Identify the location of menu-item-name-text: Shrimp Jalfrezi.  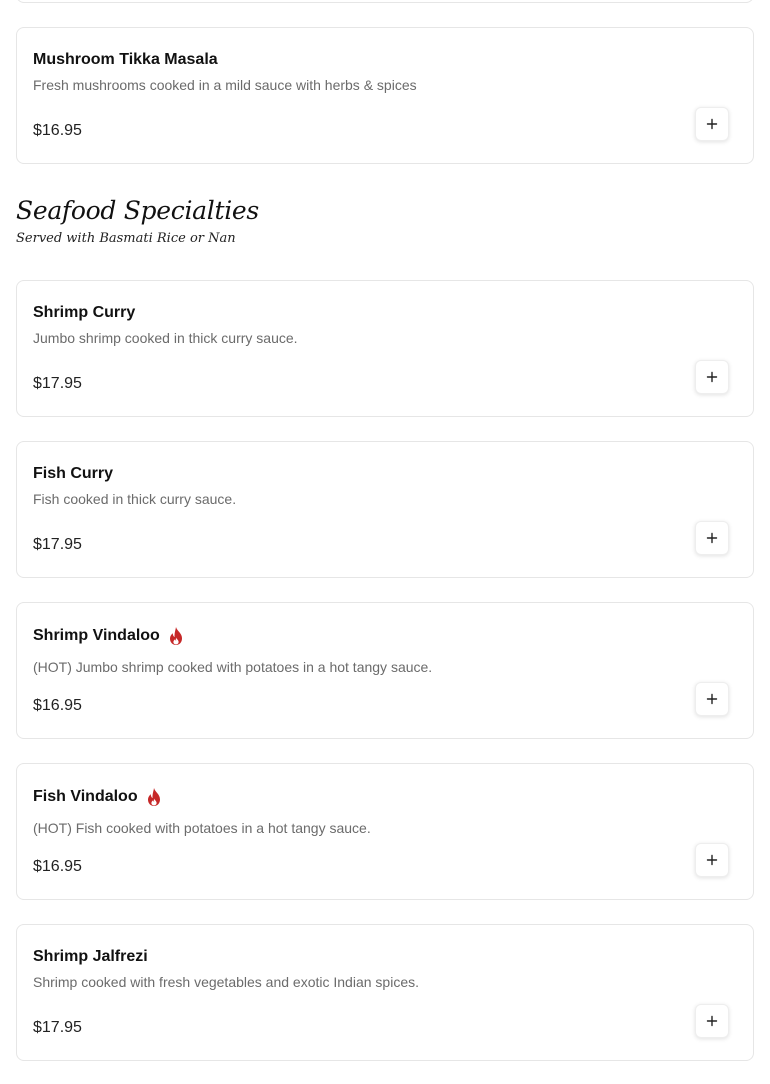
(90, 956).